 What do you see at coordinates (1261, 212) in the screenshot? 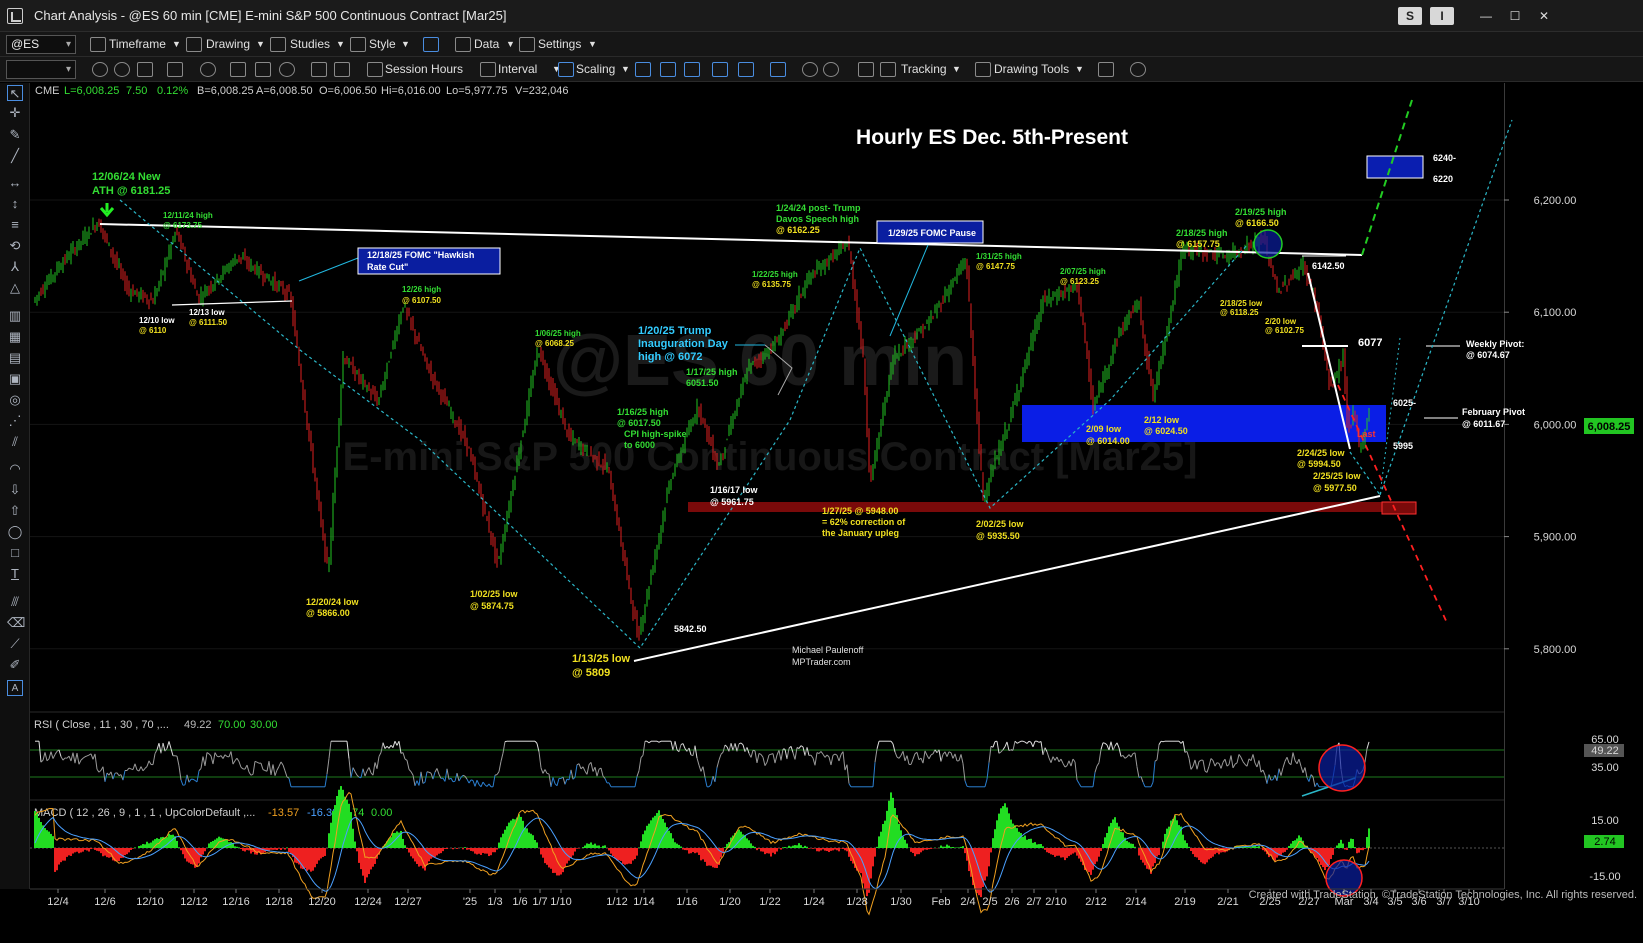
I see `annotation-h0219a: 2/19/25 high` at bounding box center [1261, 212].